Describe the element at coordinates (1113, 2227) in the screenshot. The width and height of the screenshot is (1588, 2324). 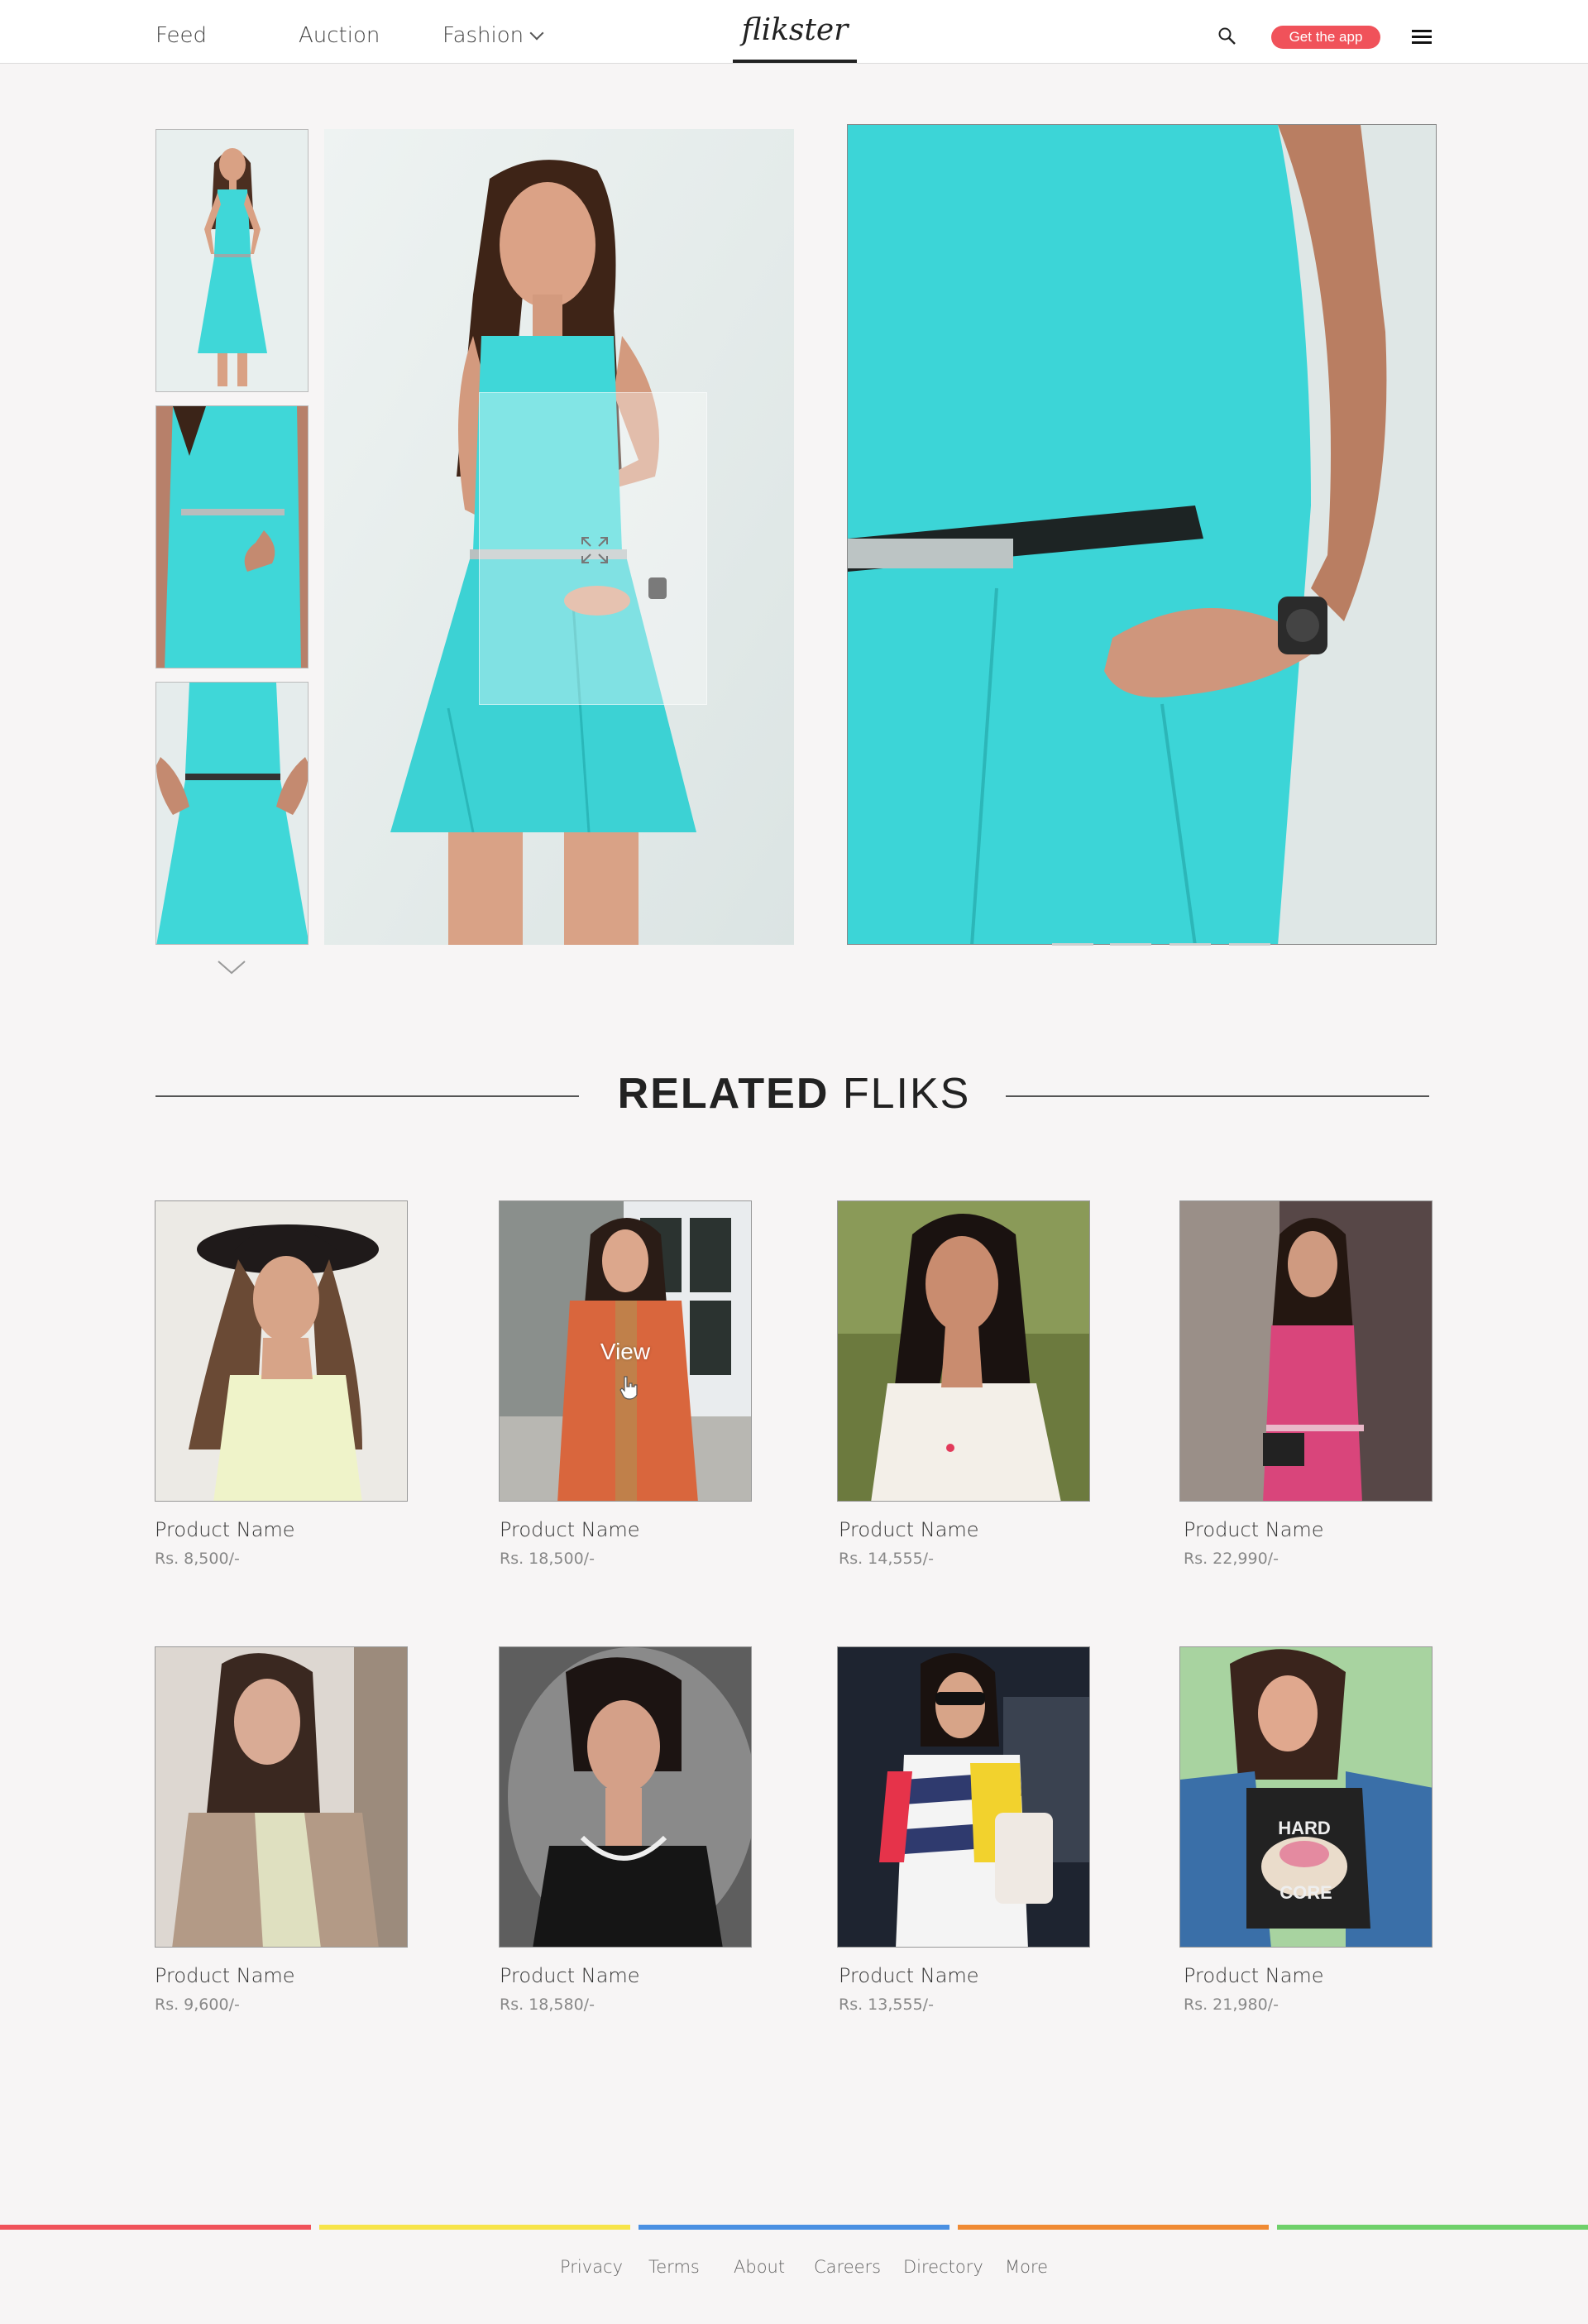
I see `footer-stripe-orange` at that location.